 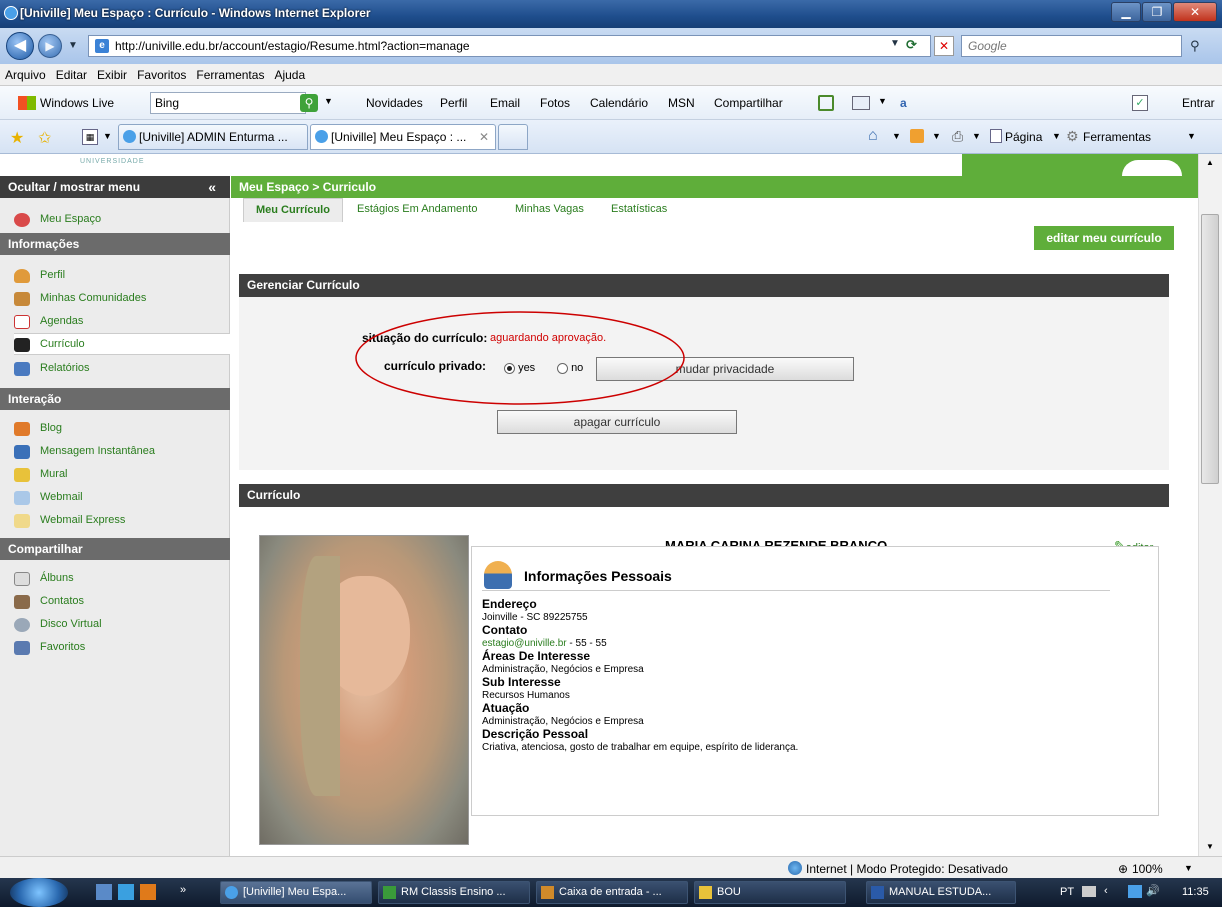 I want to click on bing-search-input: Bing, so click(x=228, y=103).